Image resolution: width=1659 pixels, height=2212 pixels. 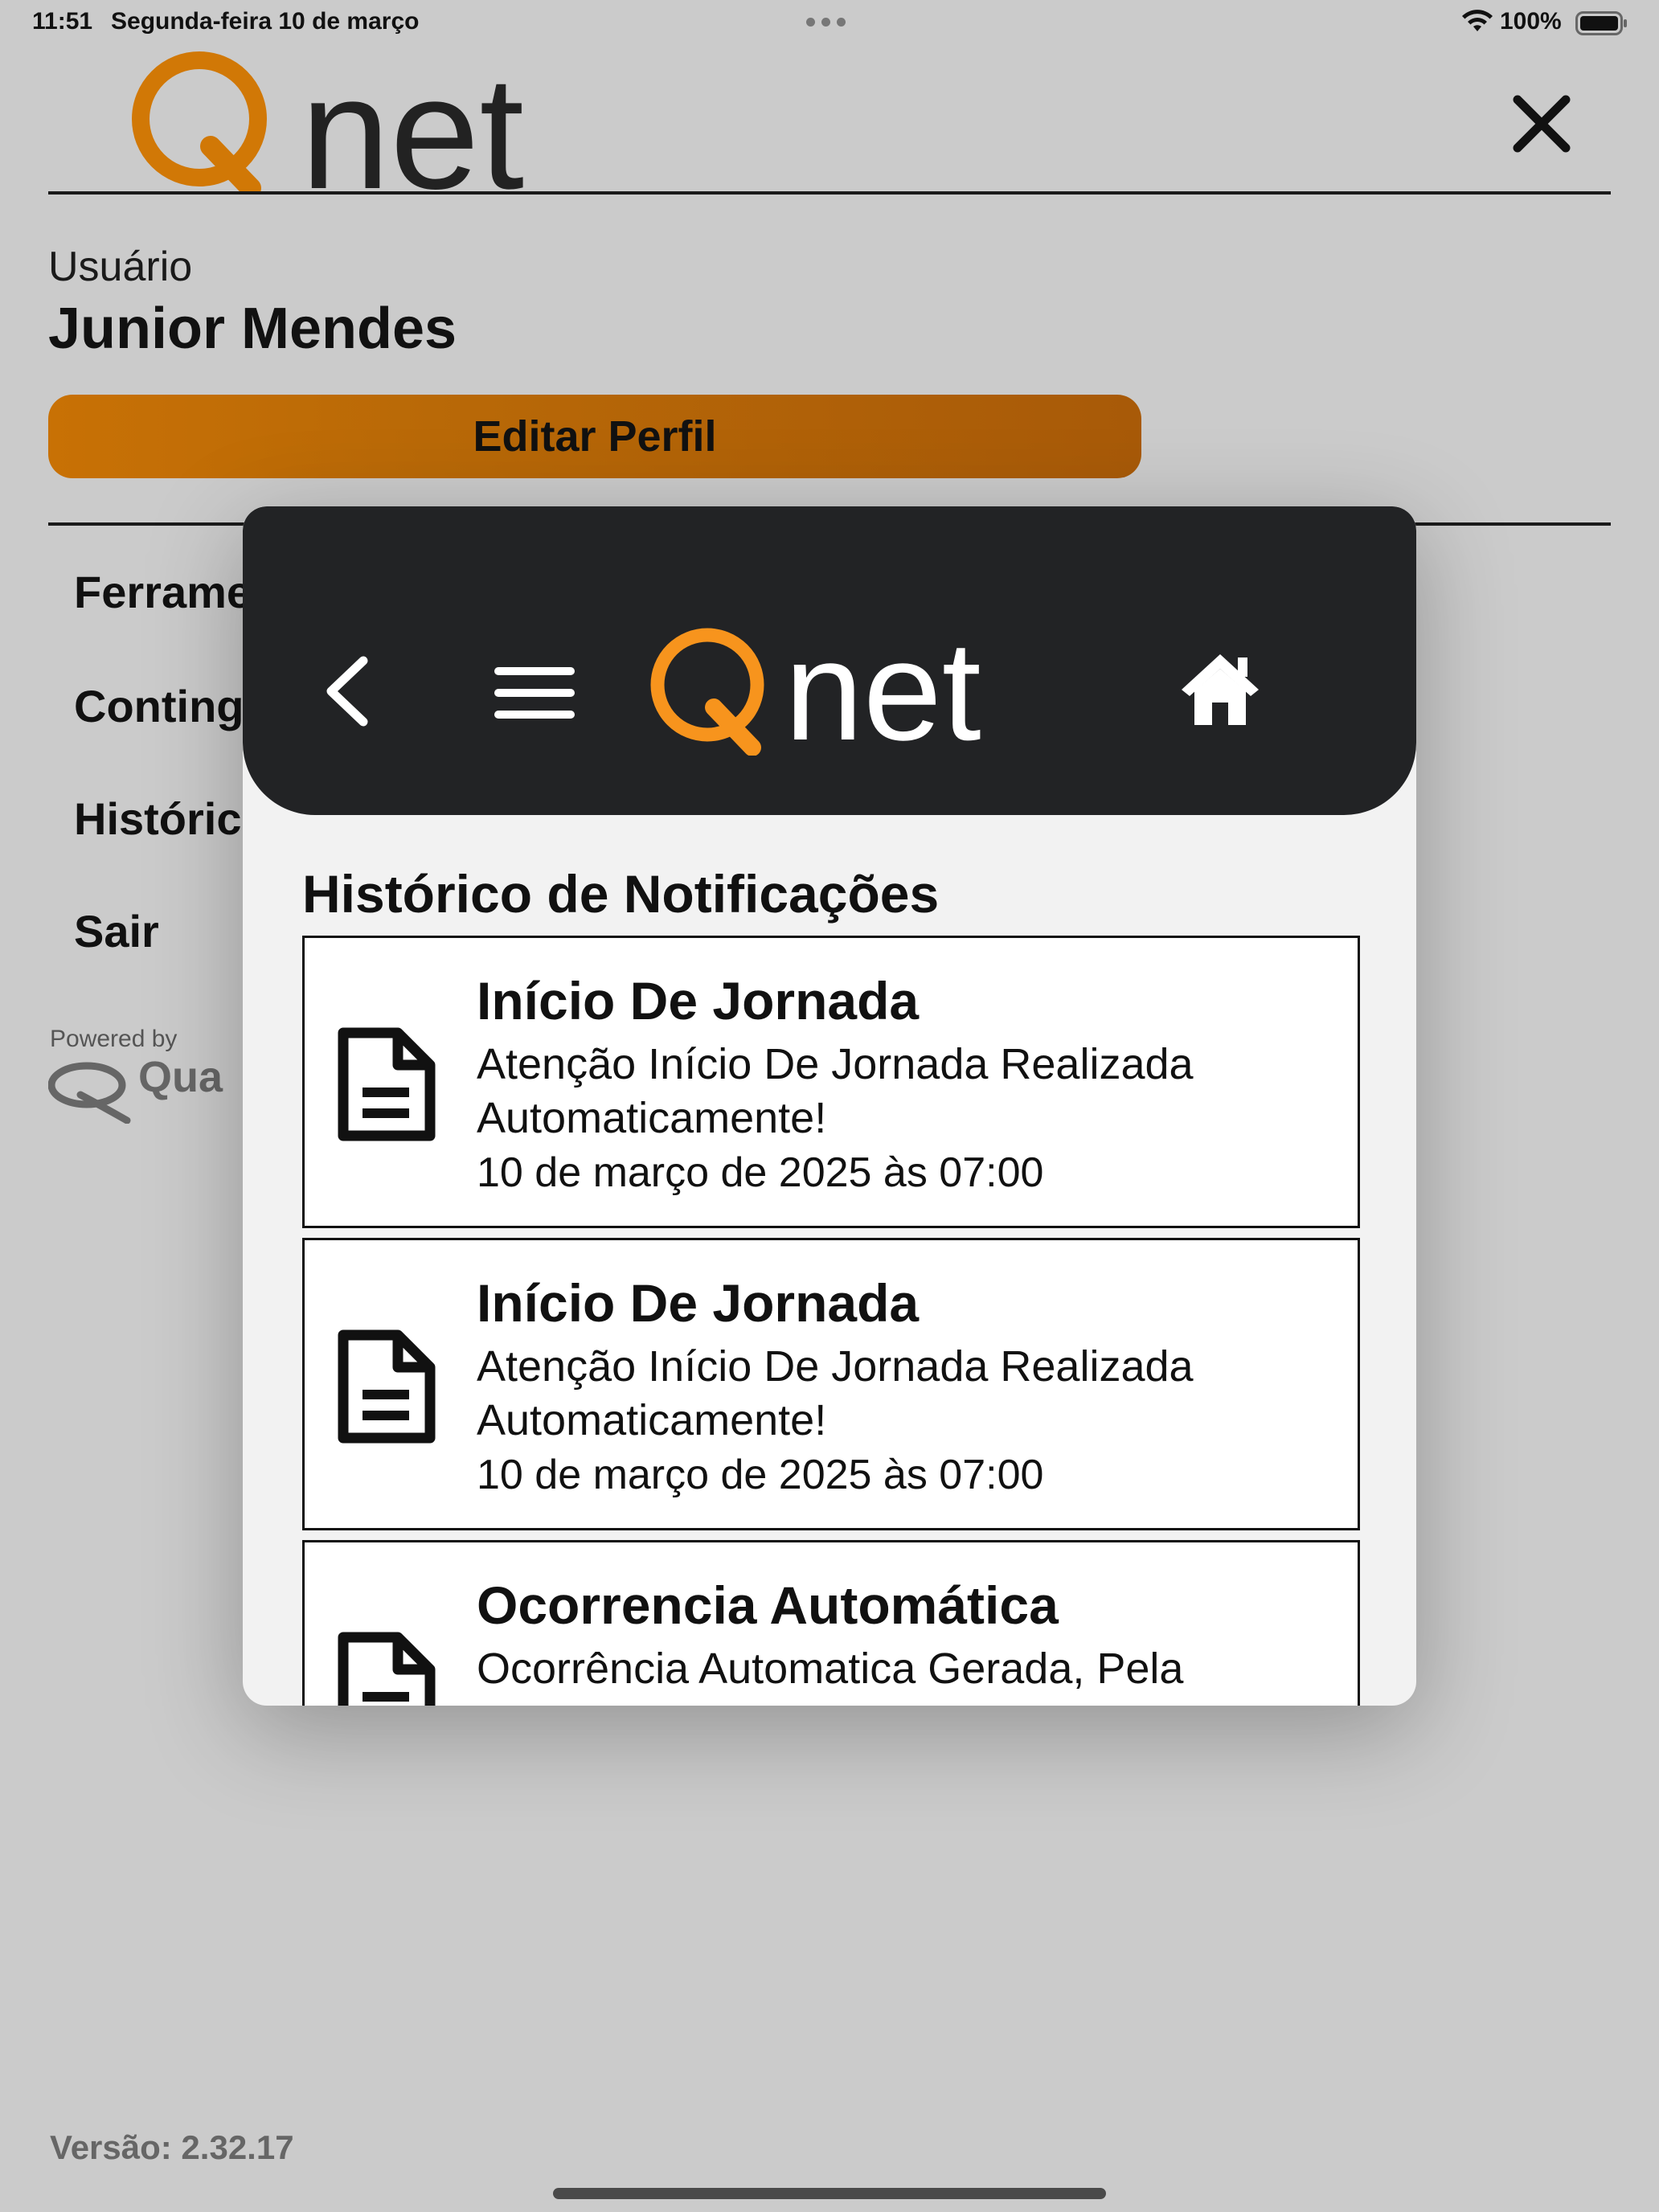 What do you see at coordinates (135, 1091) in the screenshot?
I see `quality-logo: Qua` at bounding box center [135, 1091].